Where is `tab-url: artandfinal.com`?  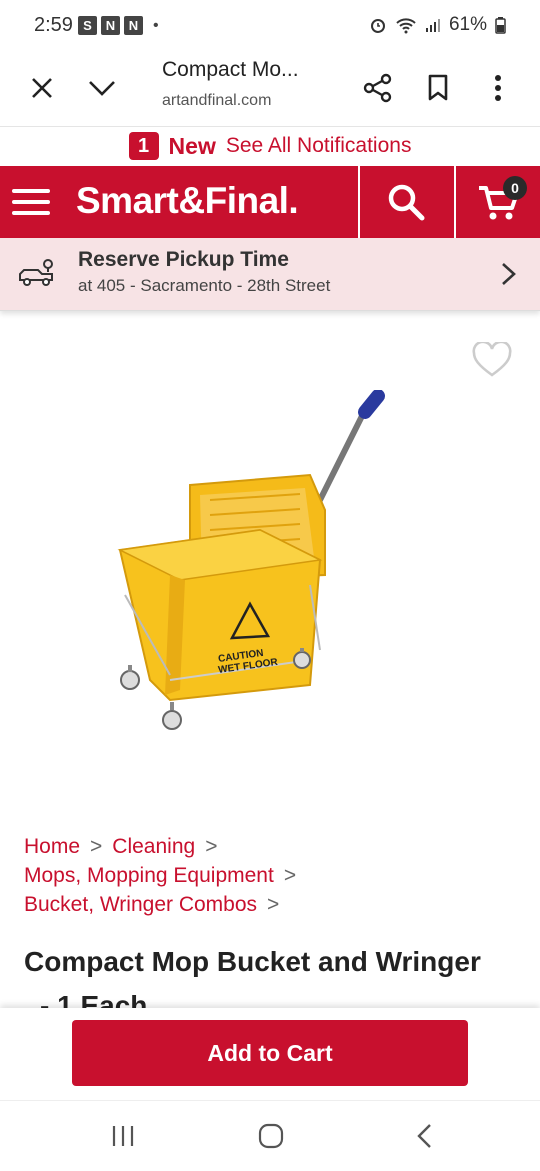
tab-url: artandfinal.com is located at coordinates (216, 101).